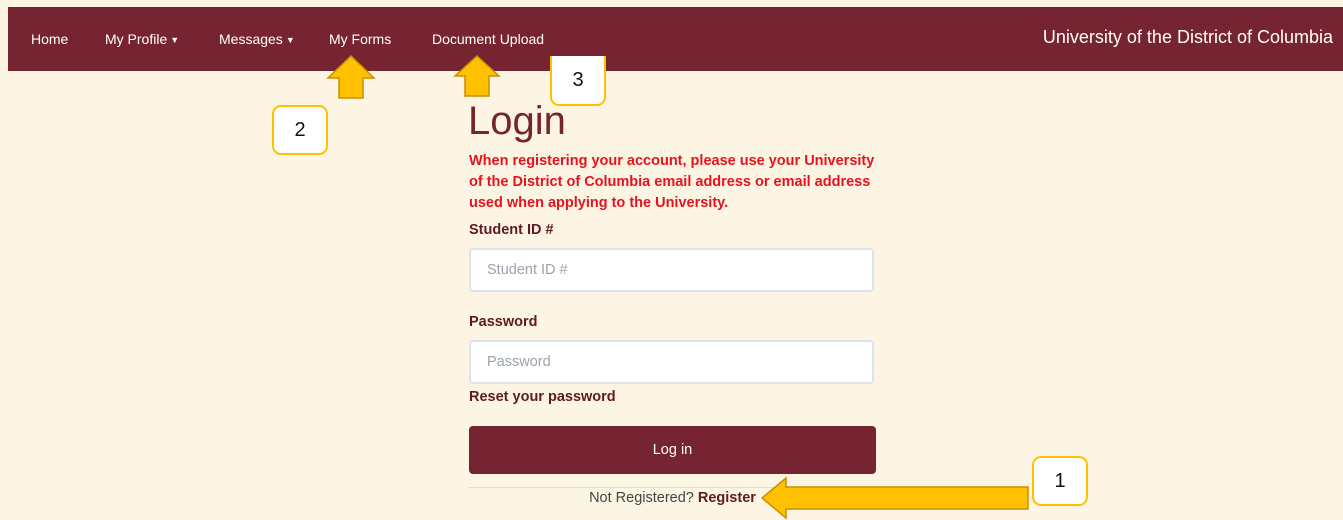 The width and height of the screenshot is (1343, 520). I want to click on nav-messages-label: Messages, so click(251, 39).